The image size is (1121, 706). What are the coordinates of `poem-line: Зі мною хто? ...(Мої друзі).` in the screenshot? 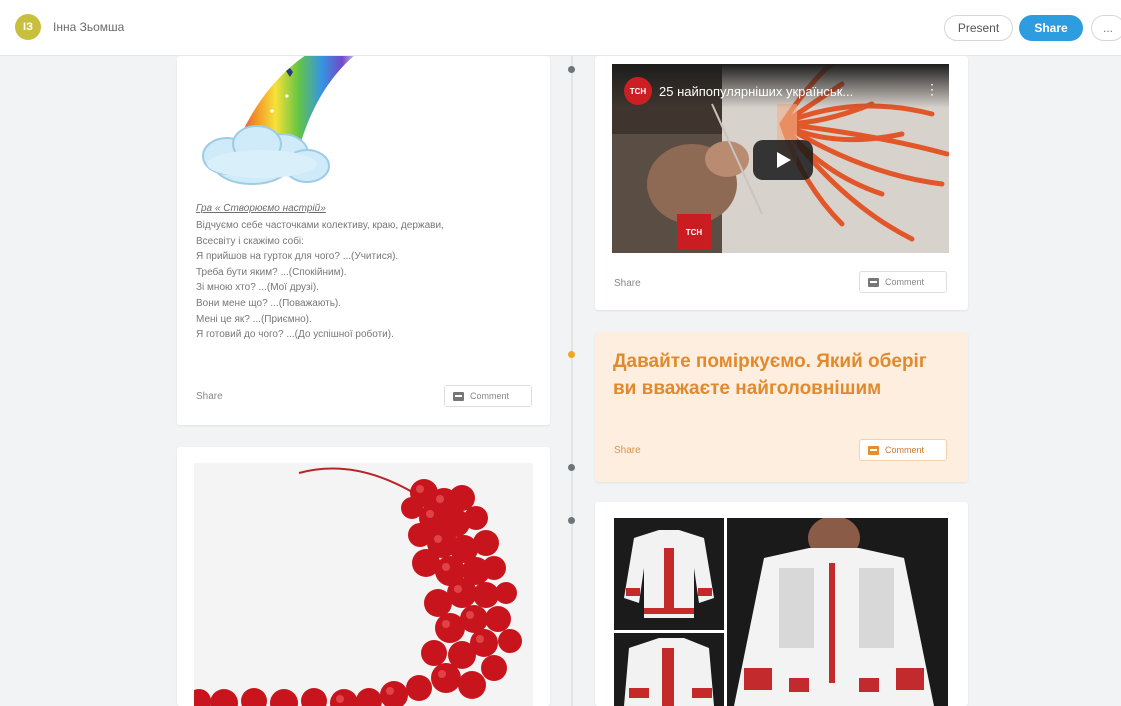 It's located at (257, 288).